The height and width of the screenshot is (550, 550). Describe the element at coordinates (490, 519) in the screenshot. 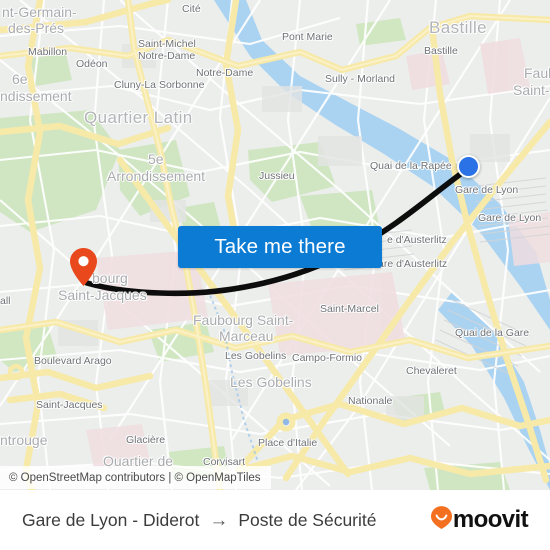

I see `moovit-wordmark: moovit` at that location.